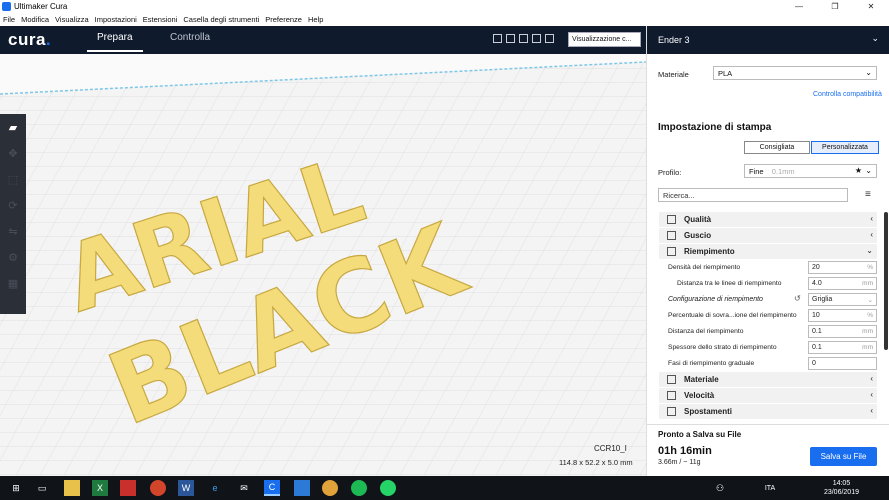  What do you see at coordinates (221, 19) in the screenshot?
I see `menu-casella-strumenti: Casella degli strumenti` at bounding box center [221, 19].